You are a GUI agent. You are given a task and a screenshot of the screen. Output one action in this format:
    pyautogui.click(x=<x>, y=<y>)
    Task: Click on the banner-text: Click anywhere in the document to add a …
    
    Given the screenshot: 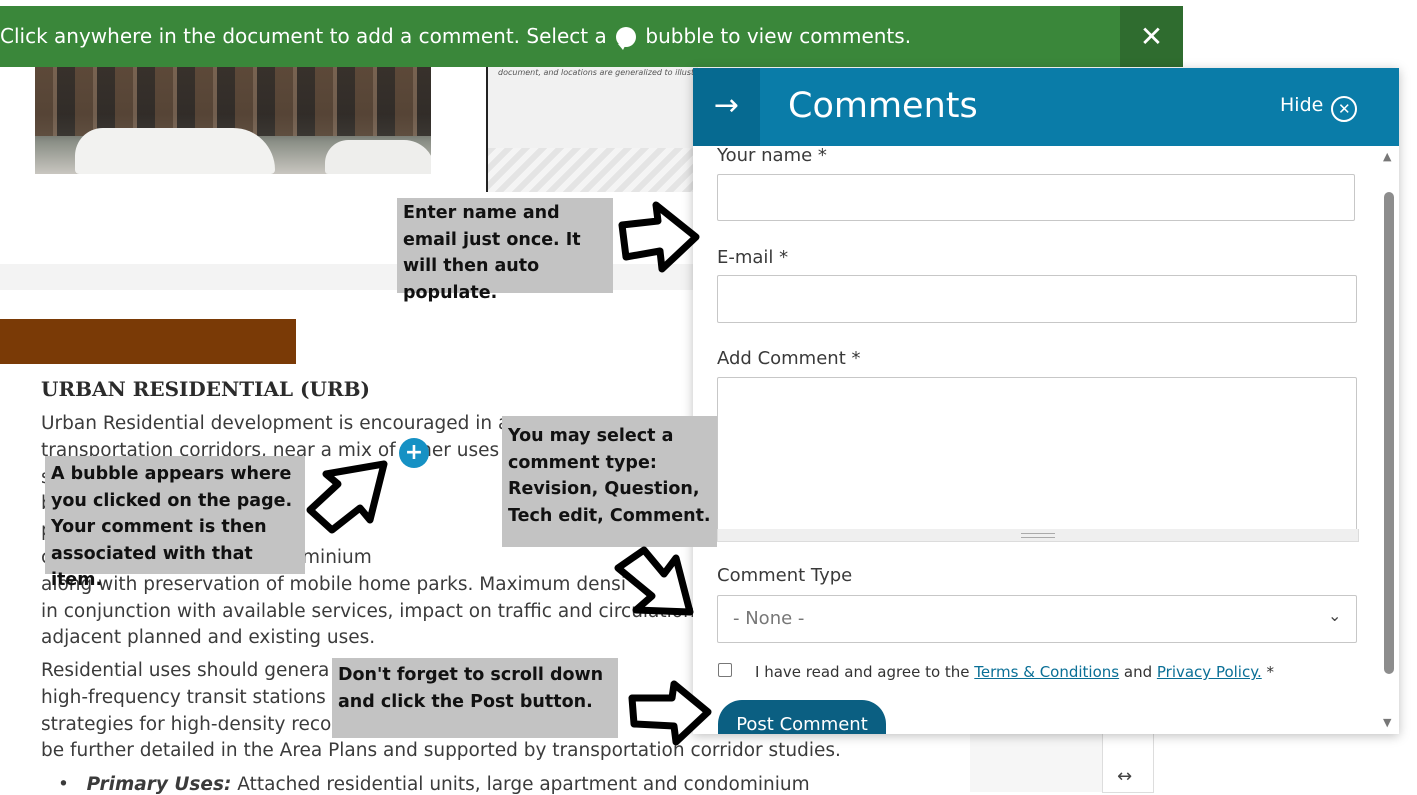 What is the action you would take?
    pyautogui.click(x=456, y=37)
    